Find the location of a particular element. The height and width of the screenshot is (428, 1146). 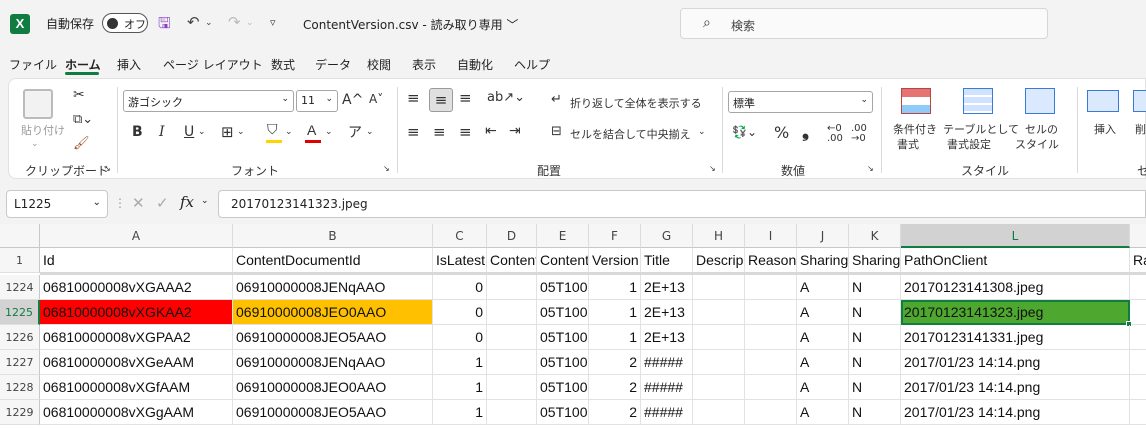

header-cell: Content is located at coordinates (563, 260).